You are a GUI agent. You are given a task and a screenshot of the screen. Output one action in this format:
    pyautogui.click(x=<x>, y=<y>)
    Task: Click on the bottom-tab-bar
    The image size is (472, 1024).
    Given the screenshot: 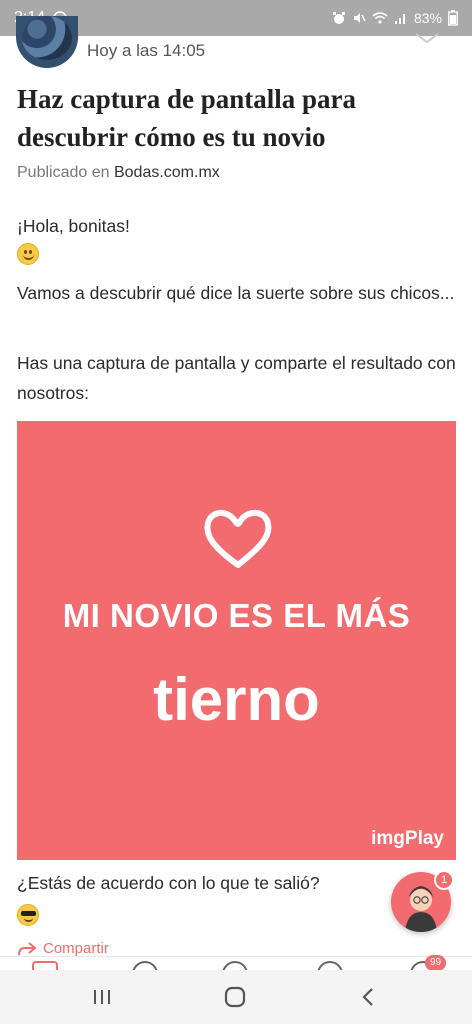 What is the action you would take?
    pyautogui.click(x=236, y=963)
    